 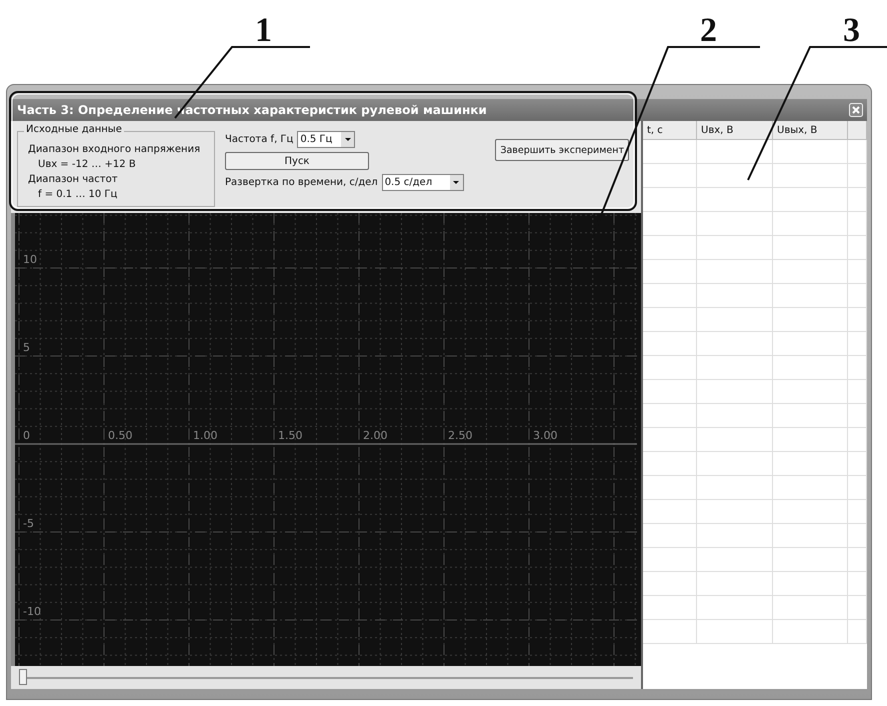 I want to click on callout-number: 3, so click(x=851, y=31).